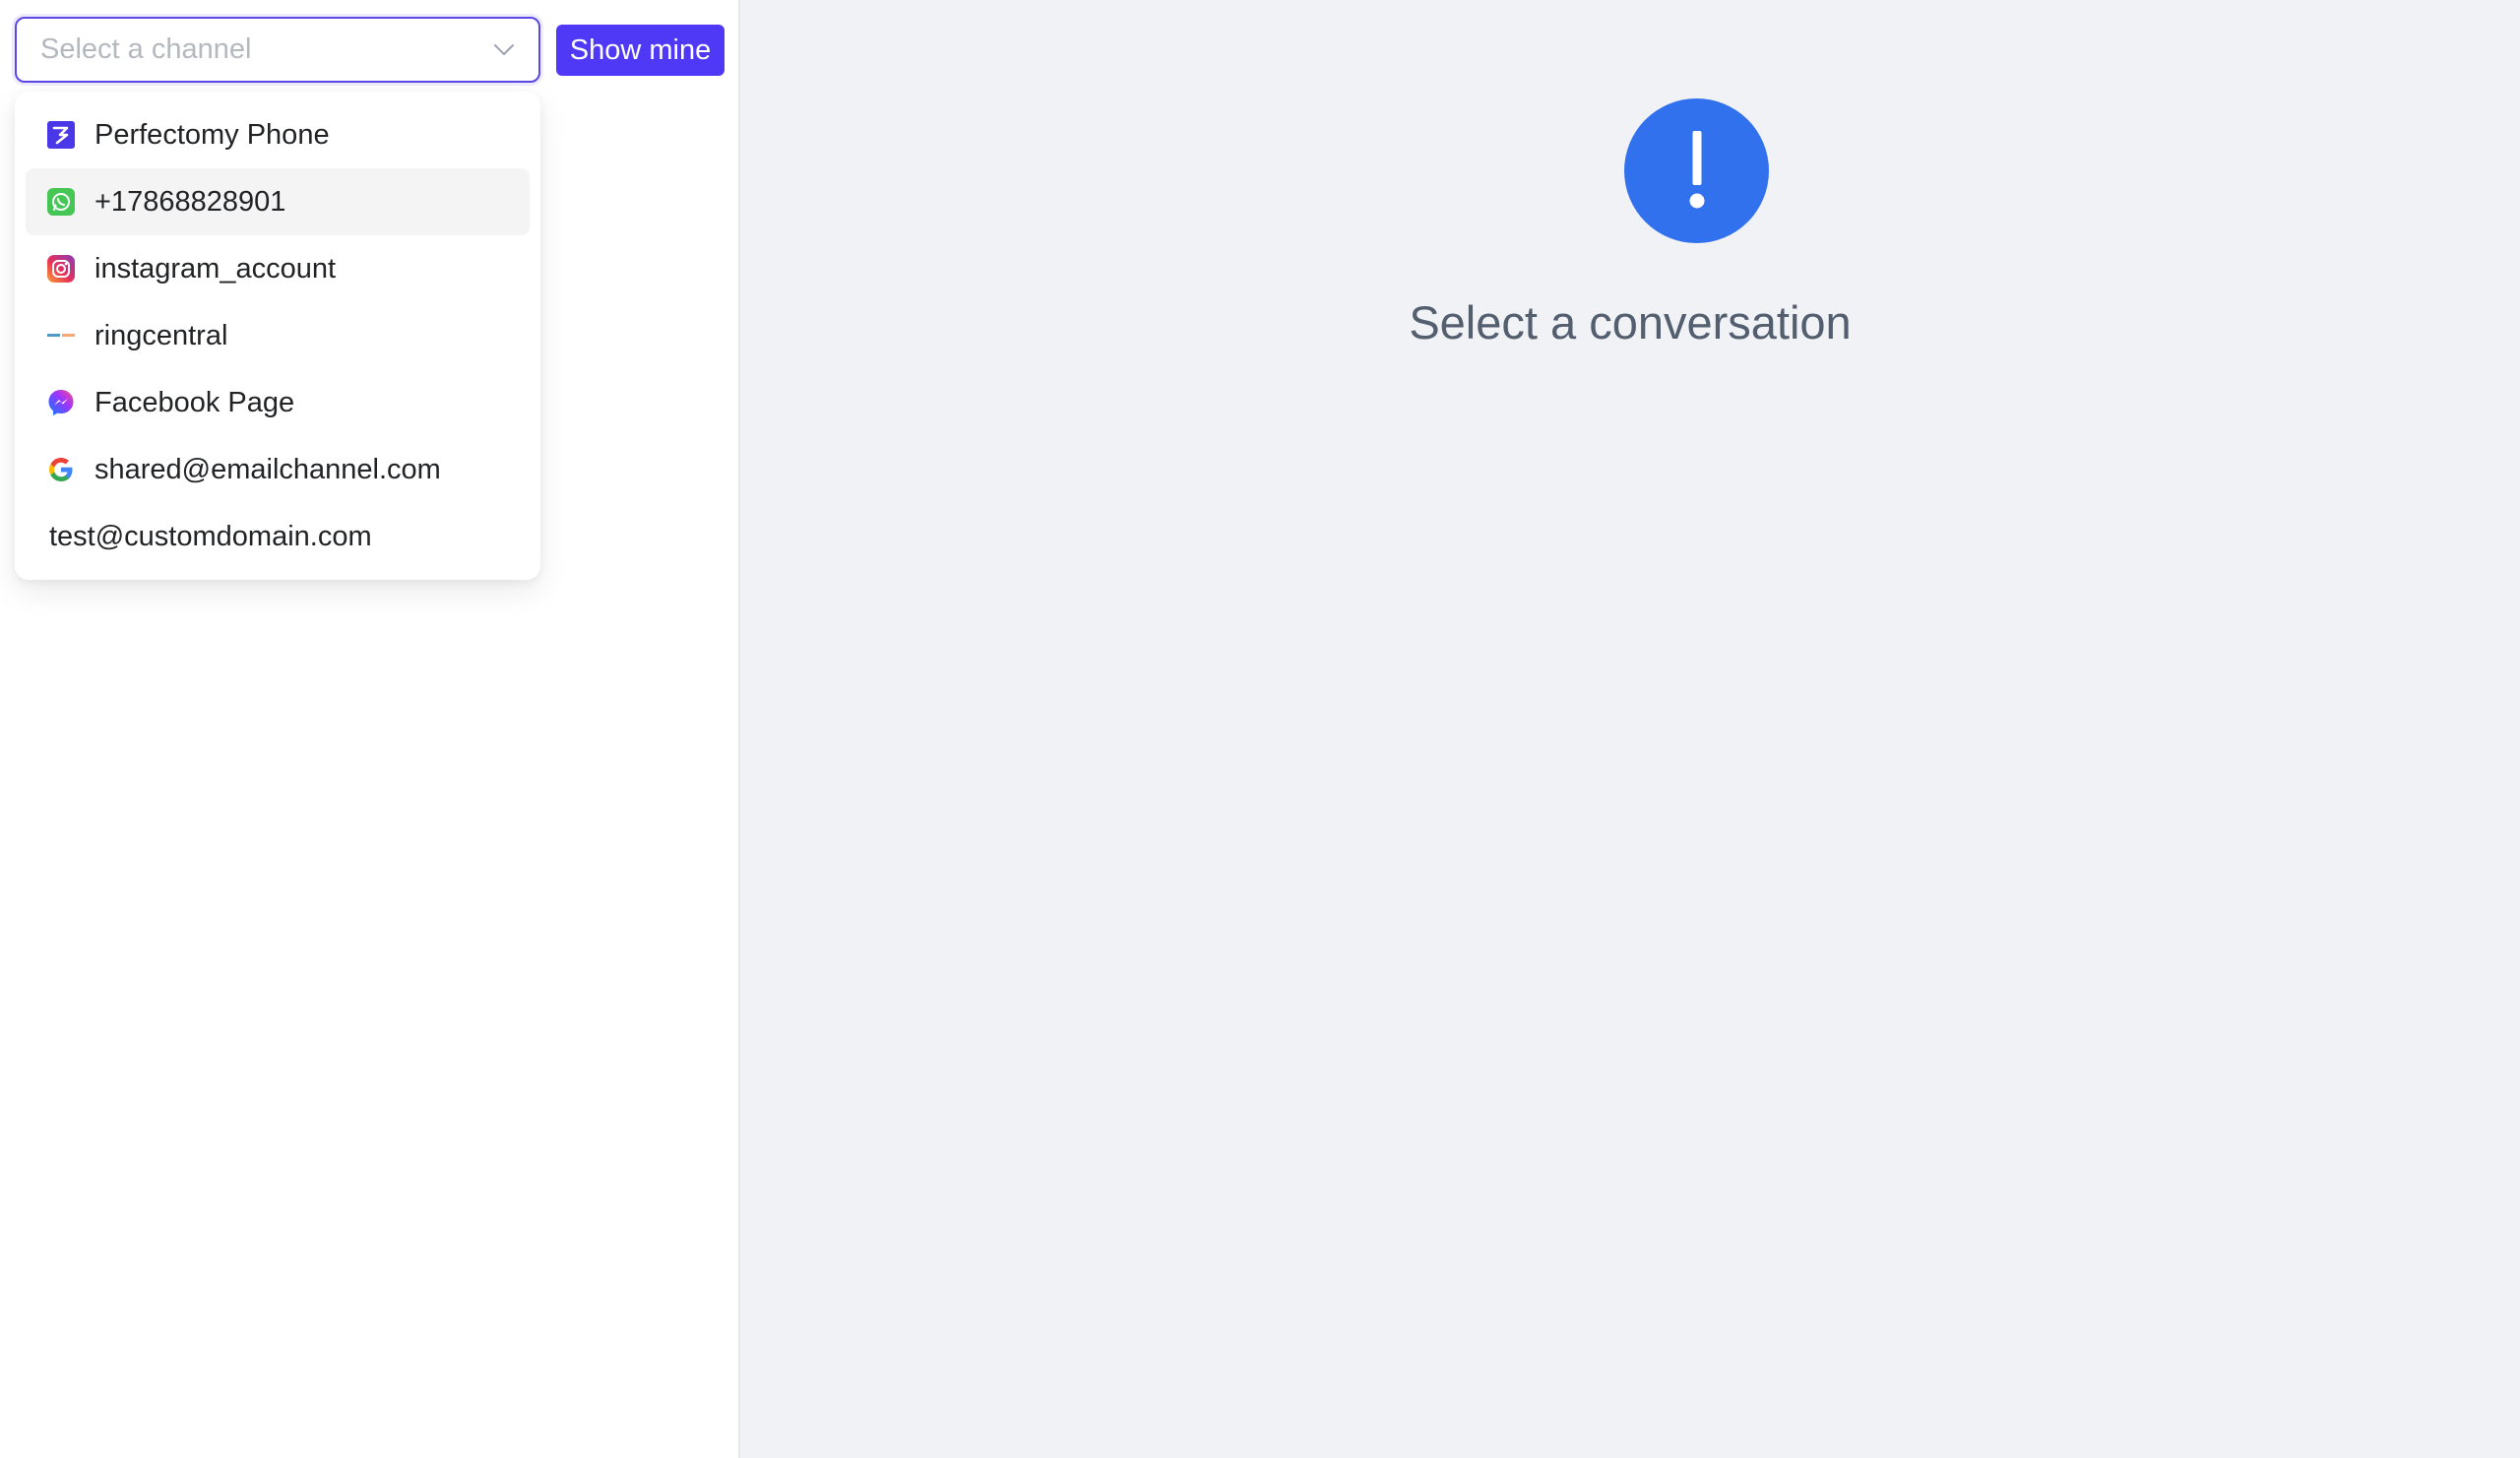 Image resolution: width=2520 pixels, height=1458 pixels. Describe the element at coordinates (215, 268) in the screenshot. I see `channel-option-label: instagram_account` at that location.